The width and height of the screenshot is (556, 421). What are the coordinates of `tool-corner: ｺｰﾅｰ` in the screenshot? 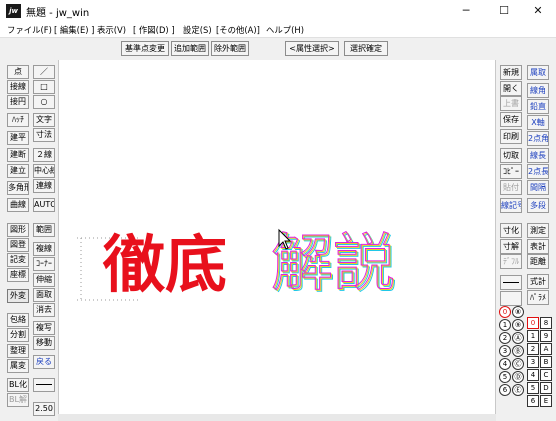 It's located at (44, 264).